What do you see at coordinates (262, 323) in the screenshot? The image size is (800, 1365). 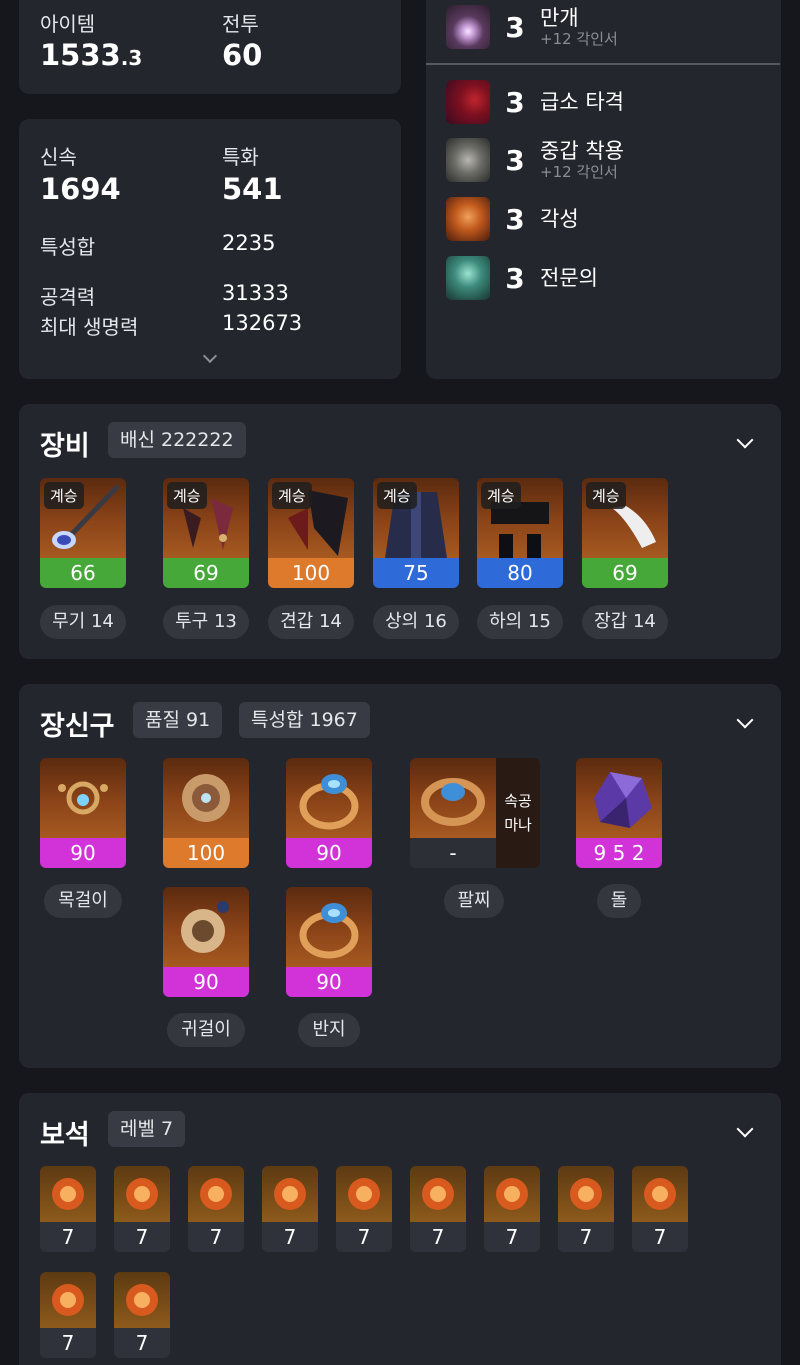 I see `max-hp-value: 132673` at bounding box center [262, 323].